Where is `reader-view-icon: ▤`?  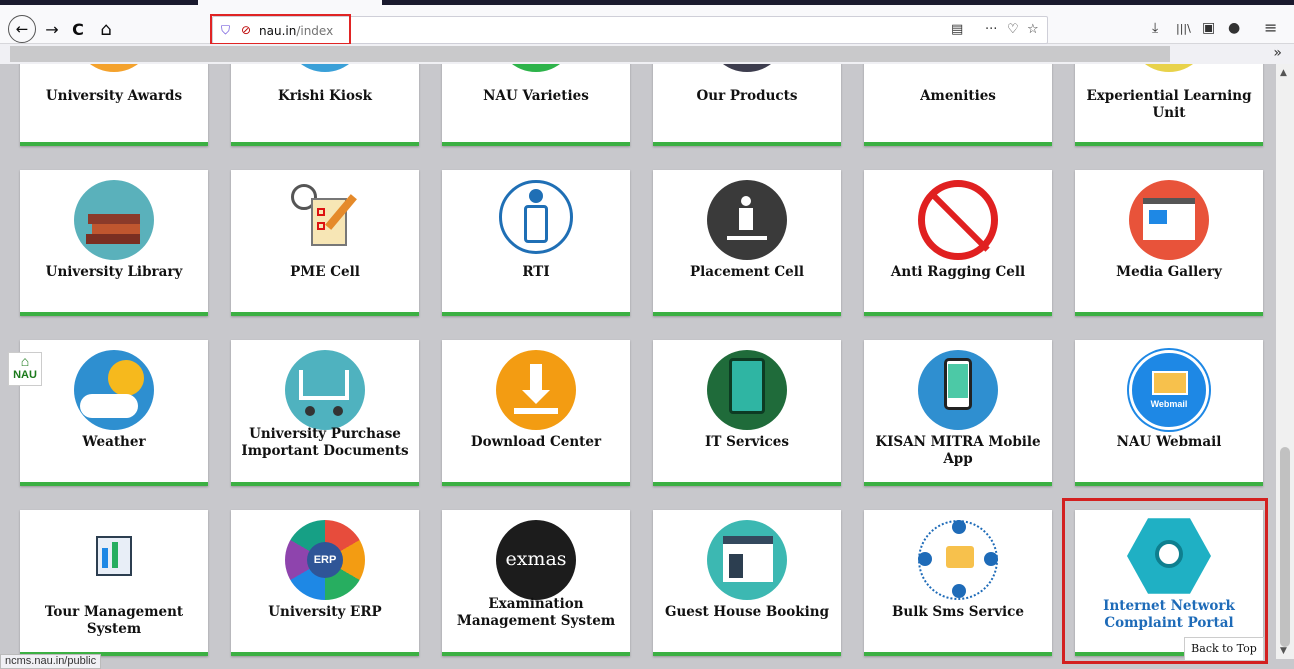 reader-view-icon: ▤ is located at coordinates (957, 29).